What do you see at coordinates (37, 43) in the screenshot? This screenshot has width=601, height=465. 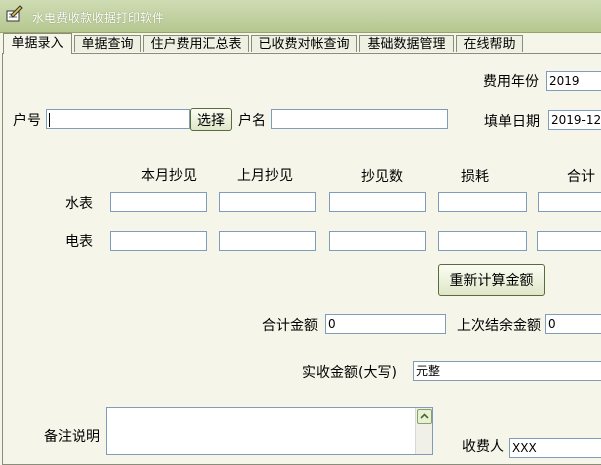 I see `tab-receipt-entry: 单据录入` at bounding box center [37, 43].